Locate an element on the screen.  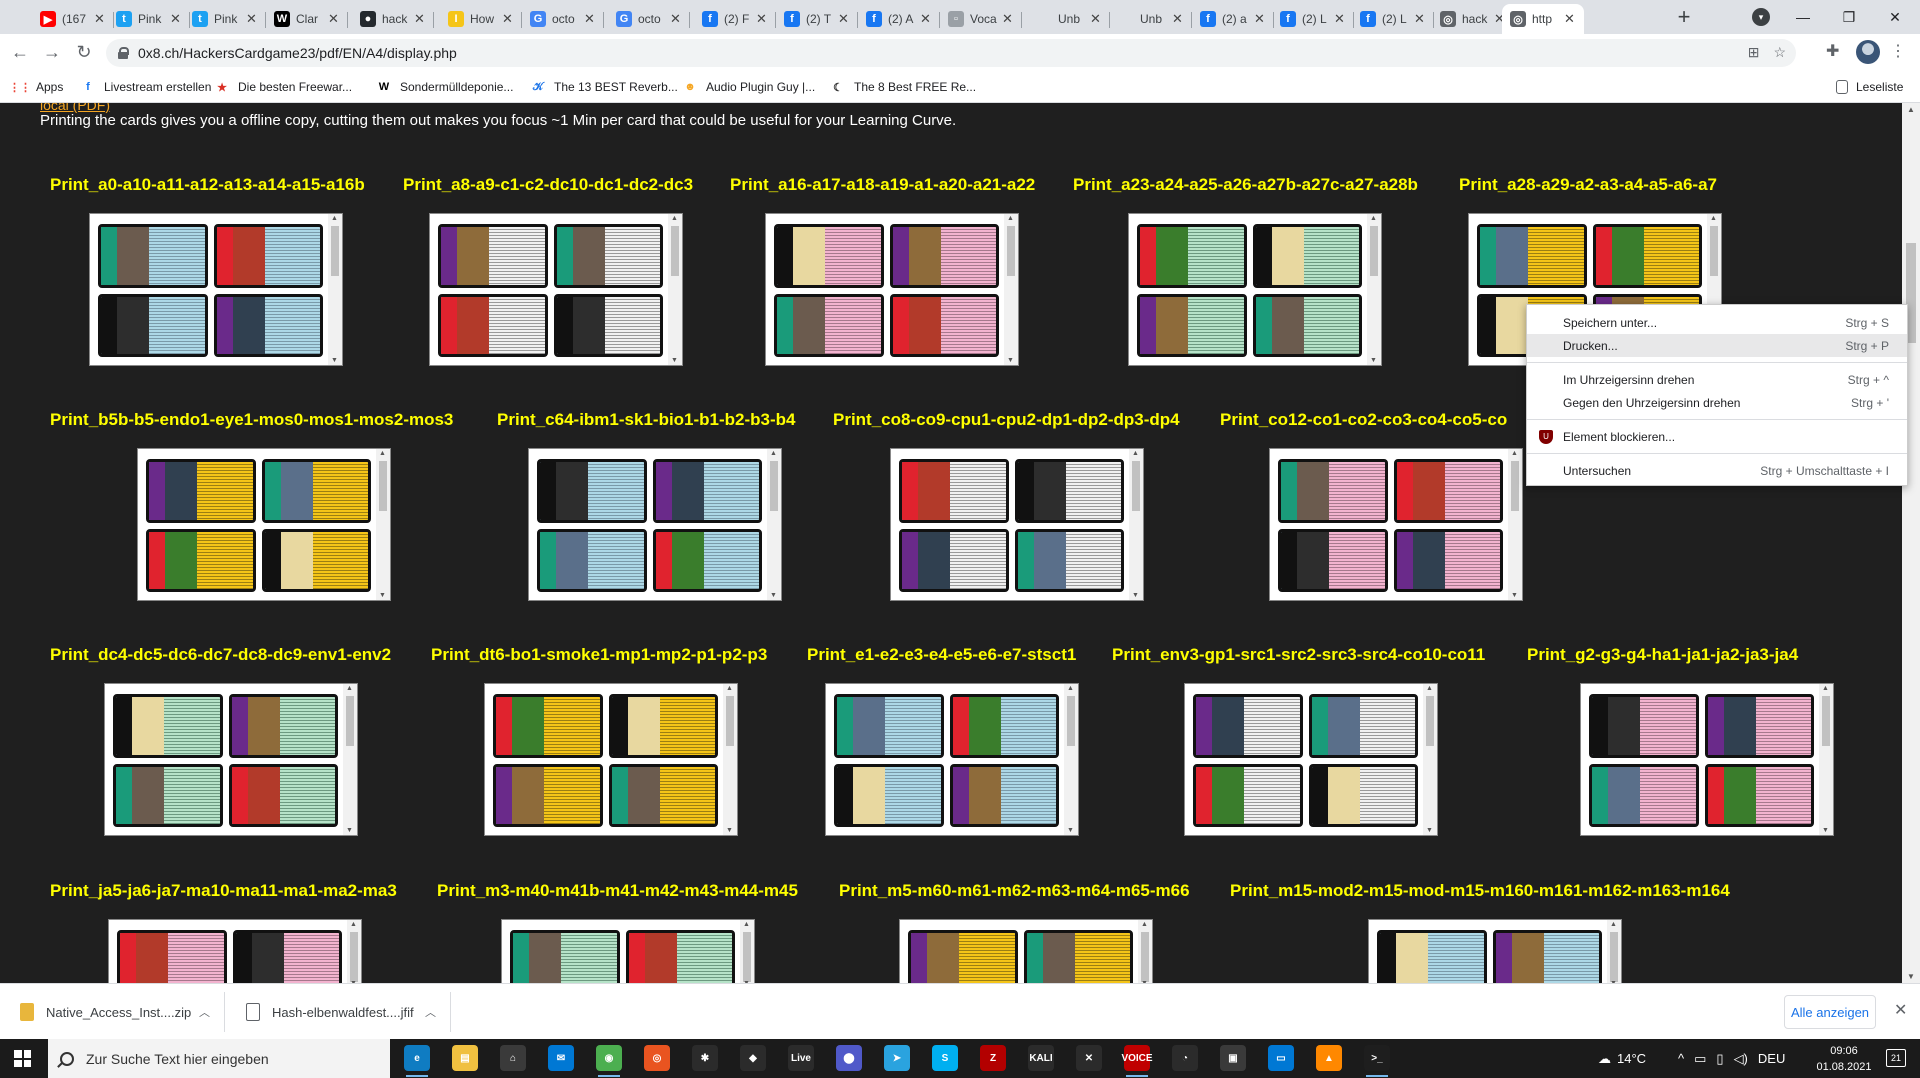
maximize-button: ❐ is located at coordinates (1849, 17).